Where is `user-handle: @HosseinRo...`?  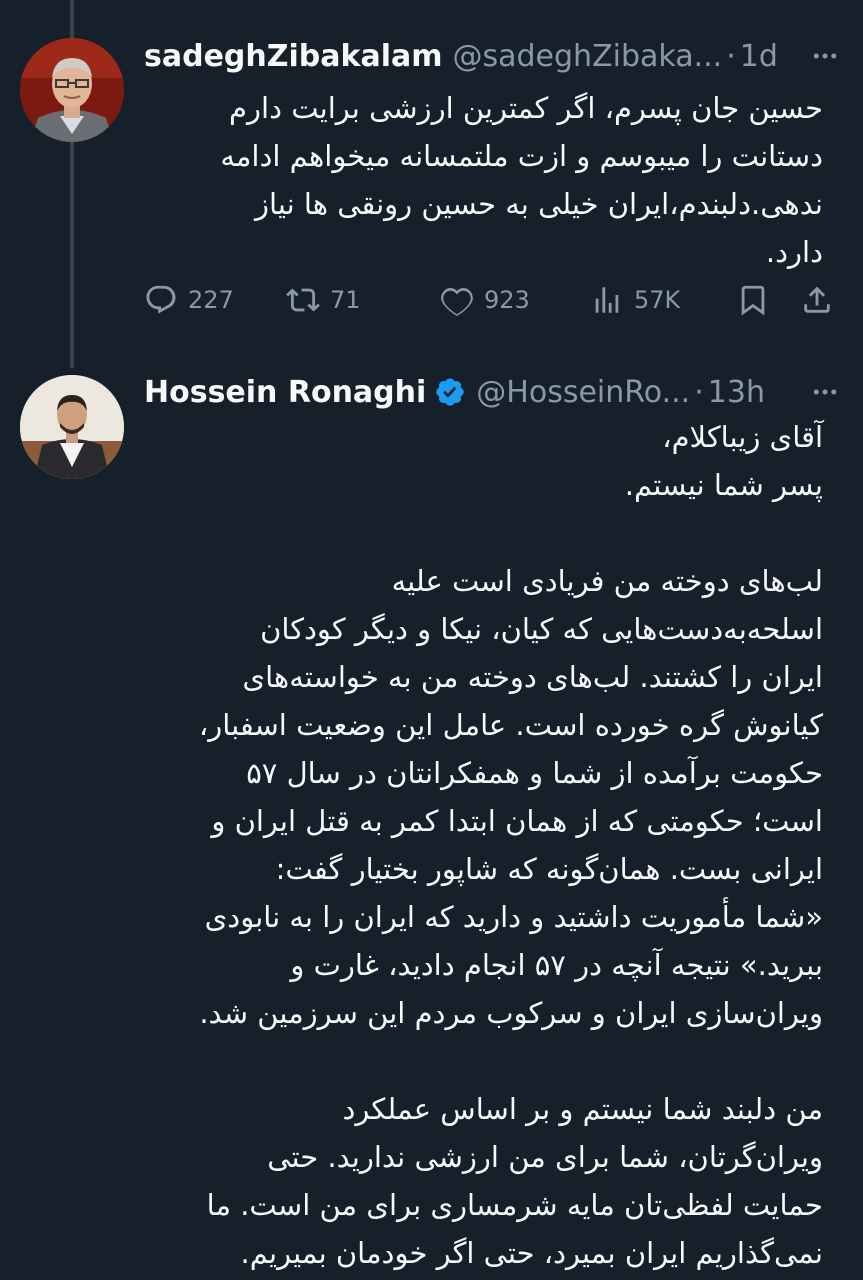
user-handle: @HosseinRo... is located at coordinates (583, 392).